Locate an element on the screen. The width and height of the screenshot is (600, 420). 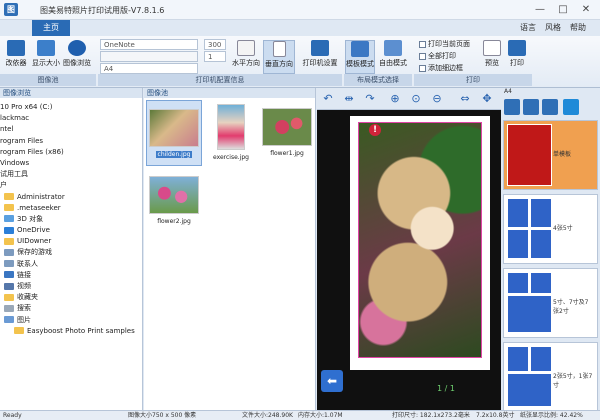
tree-item: 户 is located at coordinates (71, 185).